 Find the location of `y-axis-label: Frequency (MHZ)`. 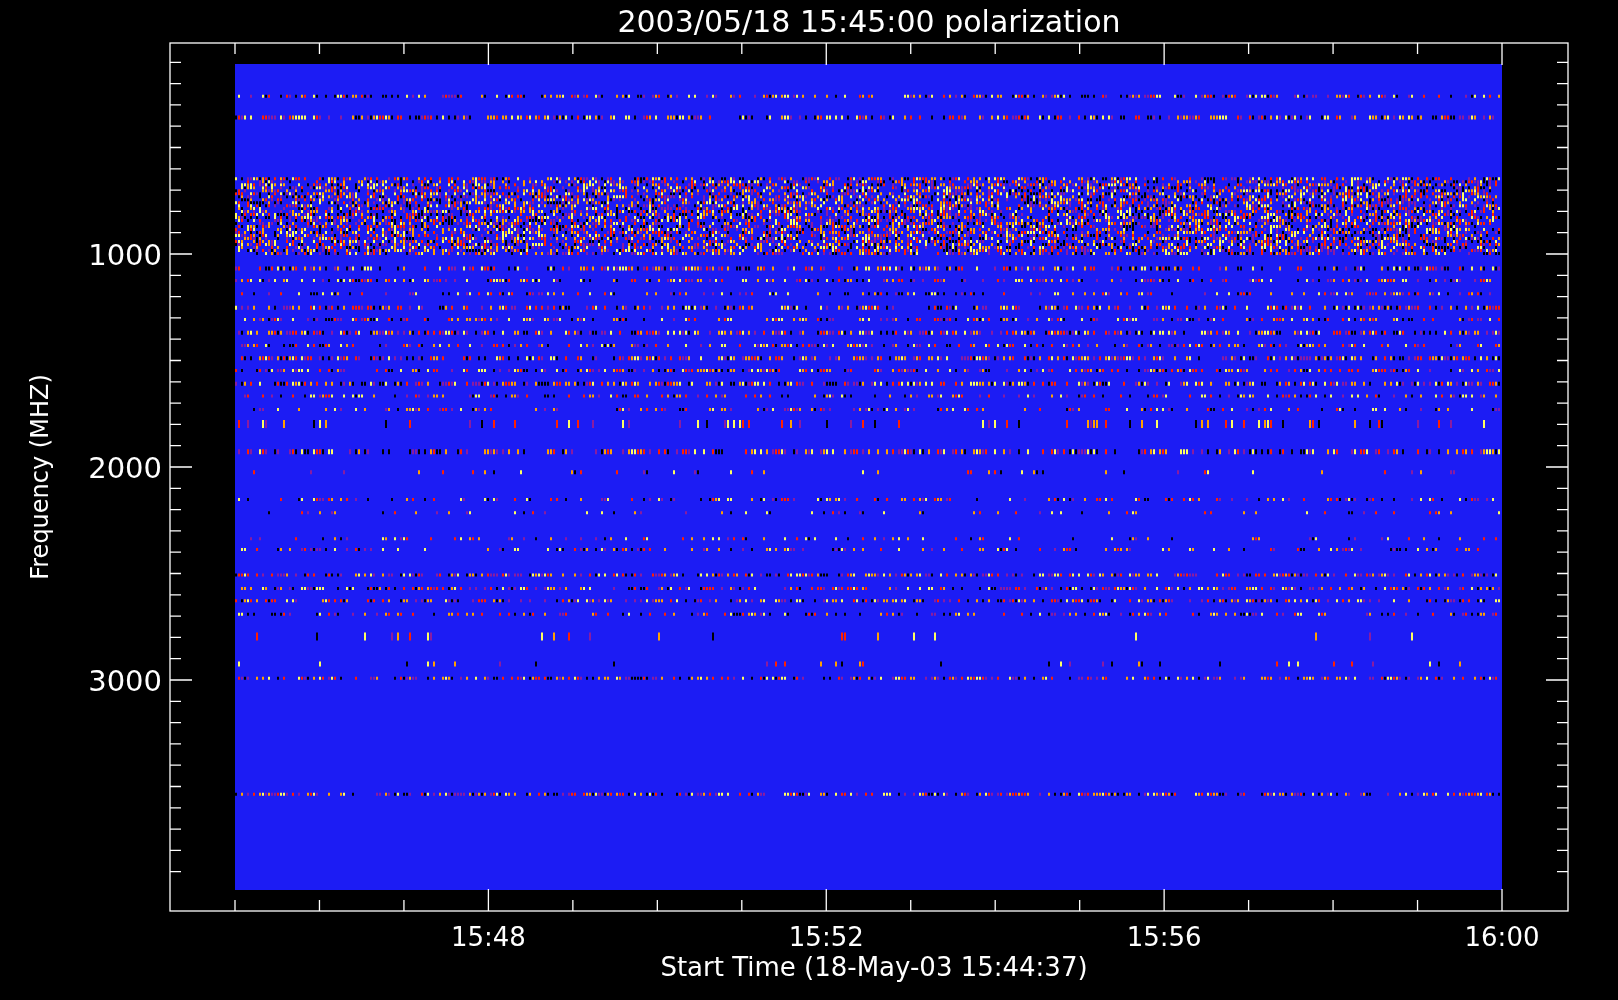

y-axis-label: Frequency (MHZ) is located at coordinates (40, 477).